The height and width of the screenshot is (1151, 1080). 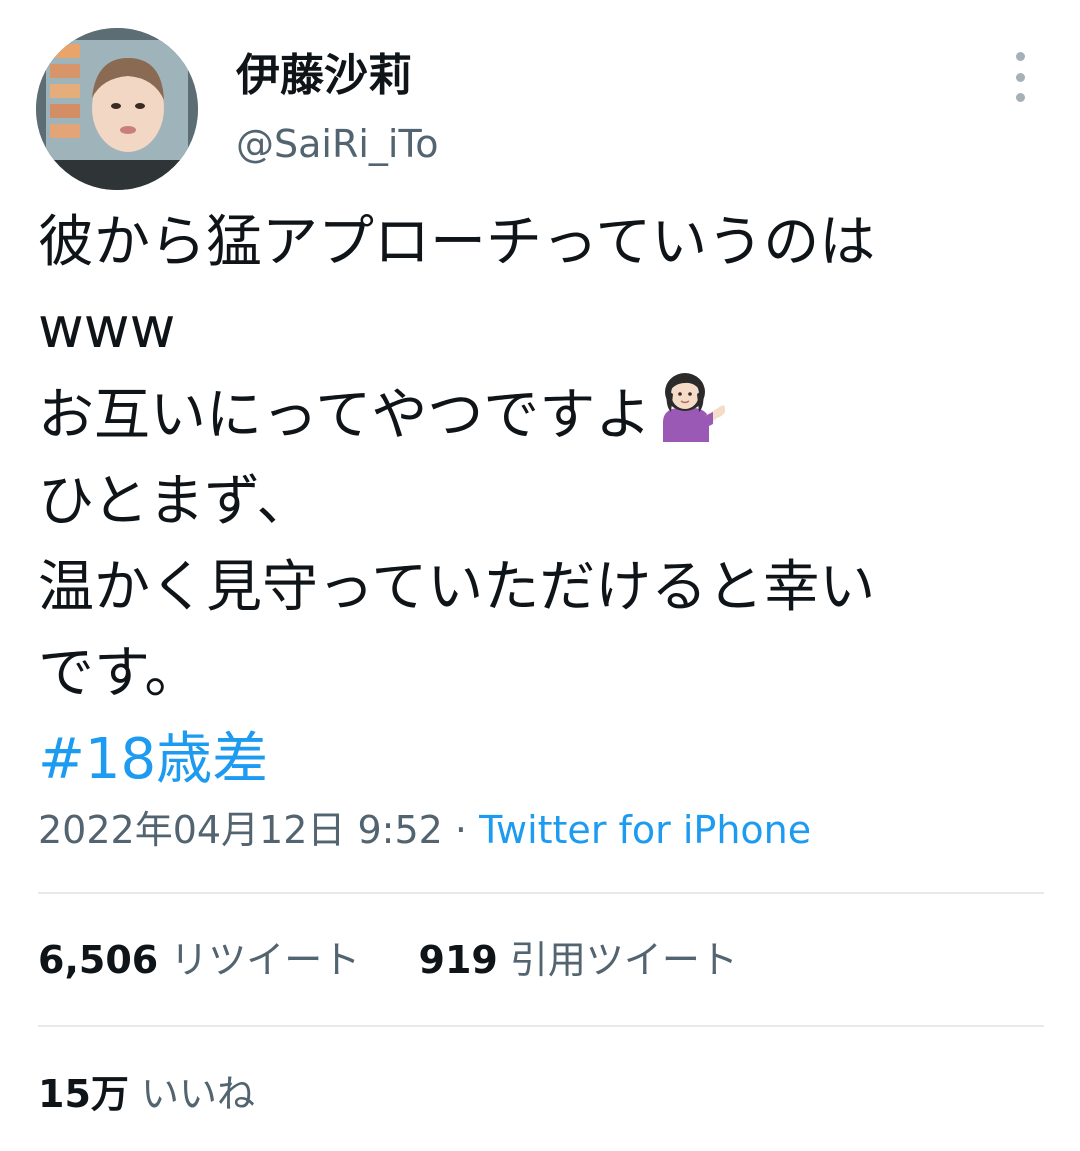 What do you see at coordinates (458, 960) in the screenshot?
I see `quotes-count: 919` at bounding box center [458, 960].